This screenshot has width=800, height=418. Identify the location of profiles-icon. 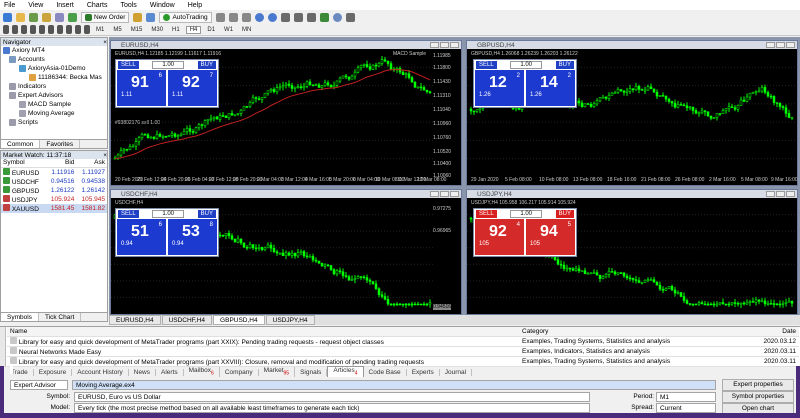
(20, 17).